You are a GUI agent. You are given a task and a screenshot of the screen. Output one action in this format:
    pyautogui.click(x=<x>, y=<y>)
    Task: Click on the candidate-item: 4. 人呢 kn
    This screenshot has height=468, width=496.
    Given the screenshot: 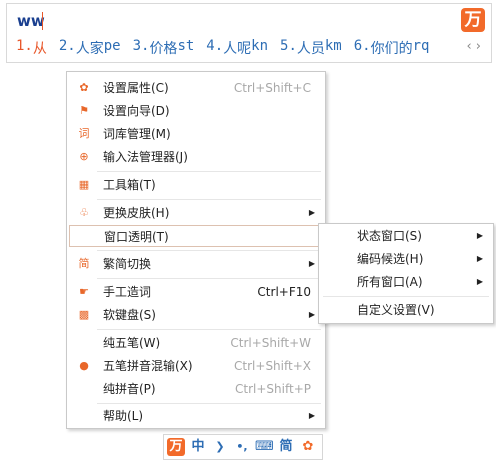 What is the action you would take?
    pyautogui.click(x=237, y=48)
    